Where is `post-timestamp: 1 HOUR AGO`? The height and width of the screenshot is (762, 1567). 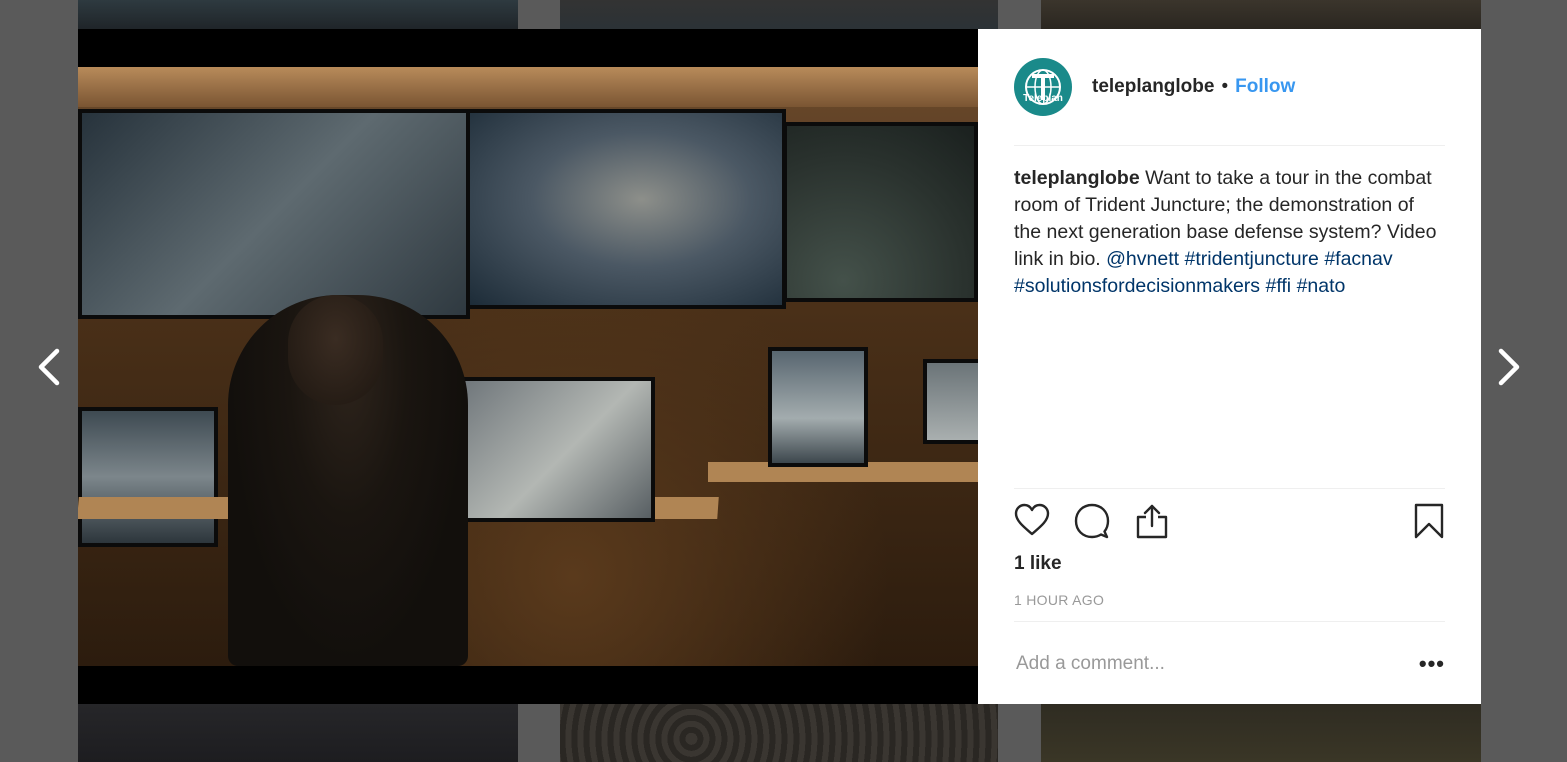
post-timestamp: 1 HOUR AGO is located at coordinates (1059, 600).